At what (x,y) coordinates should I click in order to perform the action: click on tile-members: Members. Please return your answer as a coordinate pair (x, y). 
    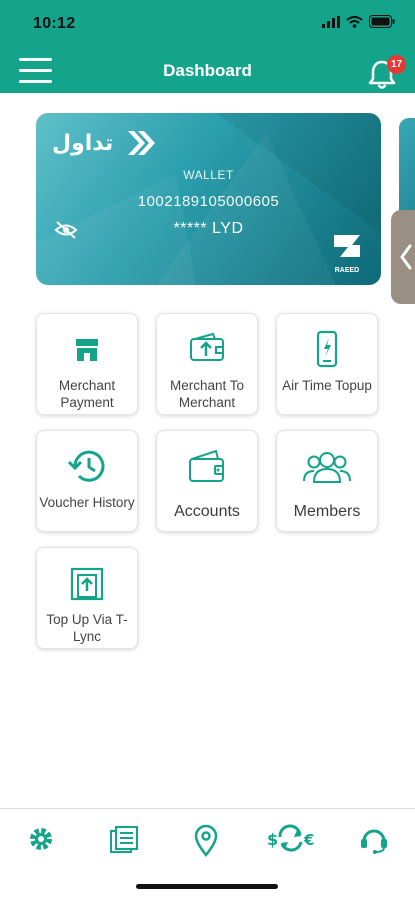
    Looking at the image, I should click on (327, 481).